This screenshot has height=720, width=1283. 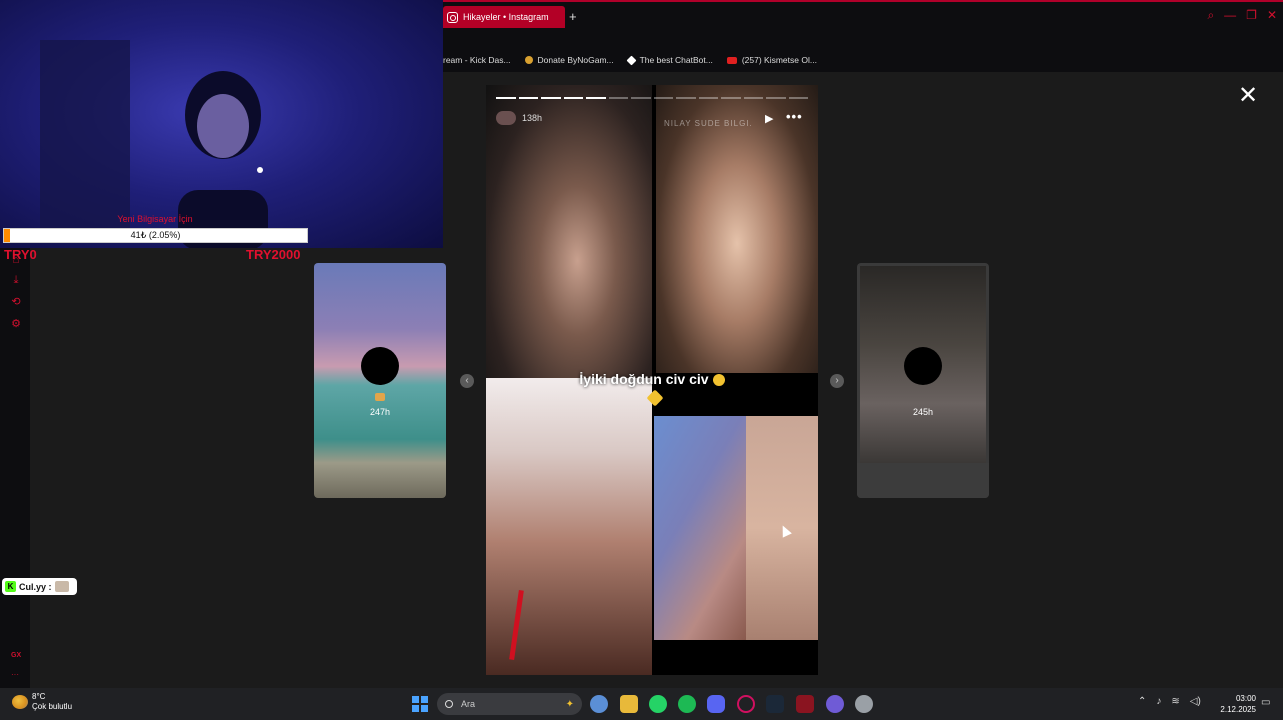 I want to click on whatsapp-icon, so click(x=658, y=704).